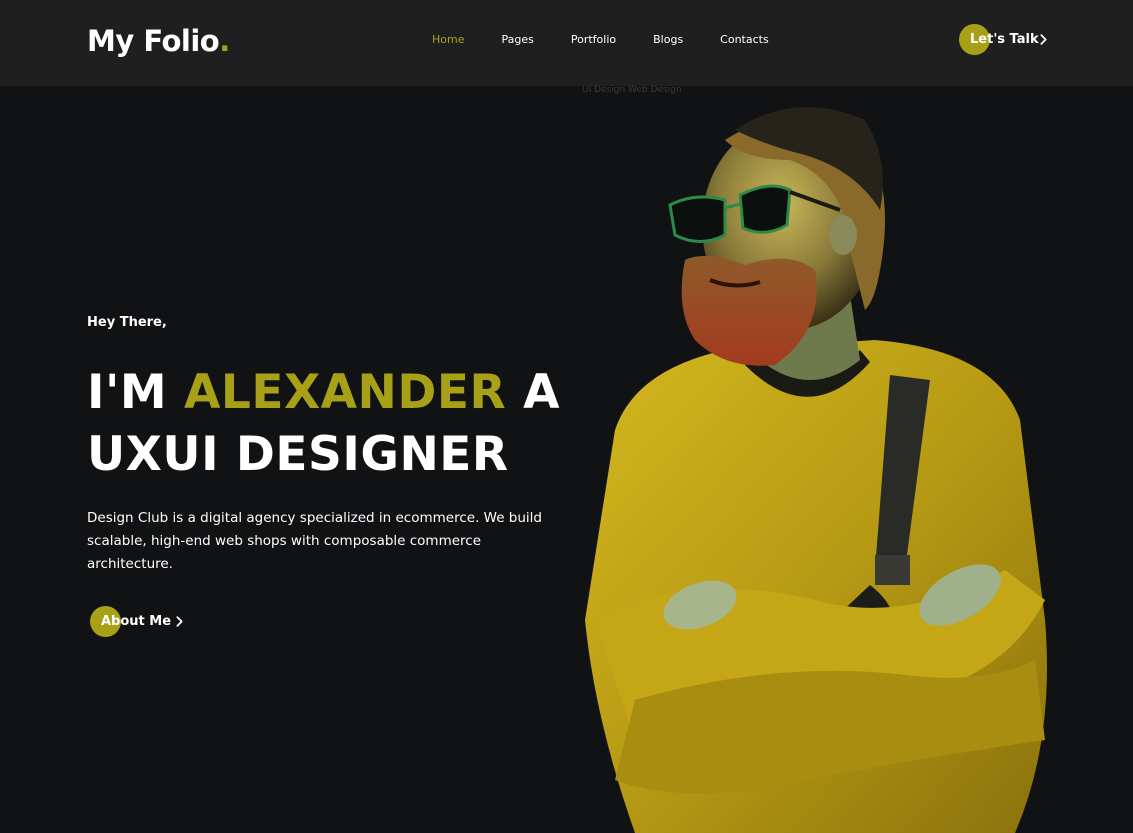  What do you see at coordinates (593, 39) in the screenshot?
I see `nav-portfolio: Portfolio` at bounding box center [593, 39].